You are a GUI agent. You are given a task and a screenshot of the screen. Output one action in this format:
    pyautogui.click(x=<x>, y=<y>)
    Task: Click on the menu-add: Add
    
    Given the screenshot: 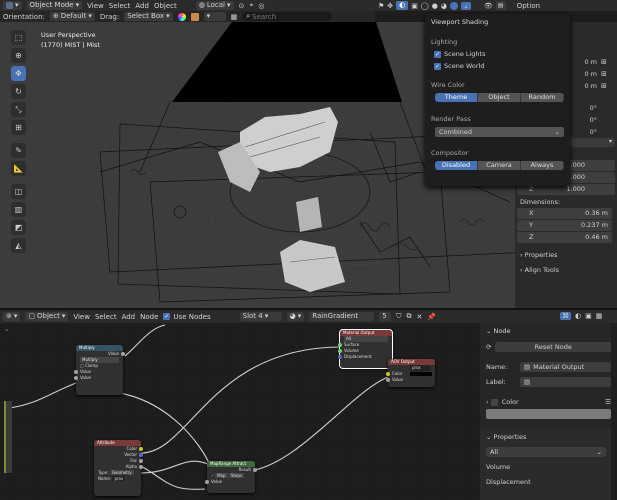 What is the action you would take?
    pyautogui.click(x=142, y=6)
    